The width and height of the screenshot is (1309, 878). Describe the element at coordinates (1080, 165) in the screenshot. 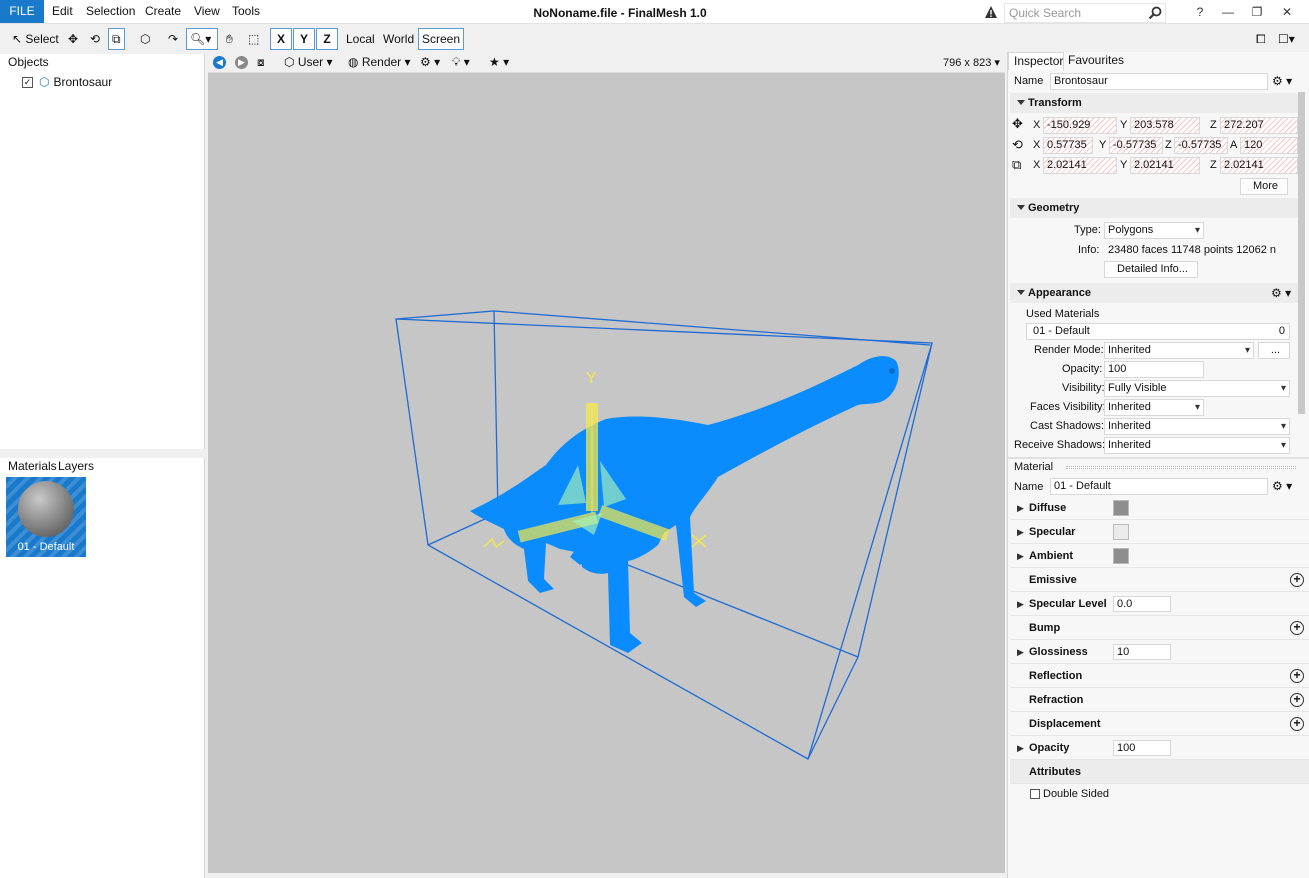

I see `scale-x-field: 2.02141` at that location.